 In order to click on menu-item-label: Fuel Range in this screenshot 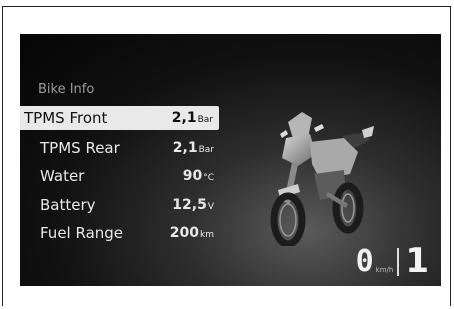, I will do `click(82, 233)`.